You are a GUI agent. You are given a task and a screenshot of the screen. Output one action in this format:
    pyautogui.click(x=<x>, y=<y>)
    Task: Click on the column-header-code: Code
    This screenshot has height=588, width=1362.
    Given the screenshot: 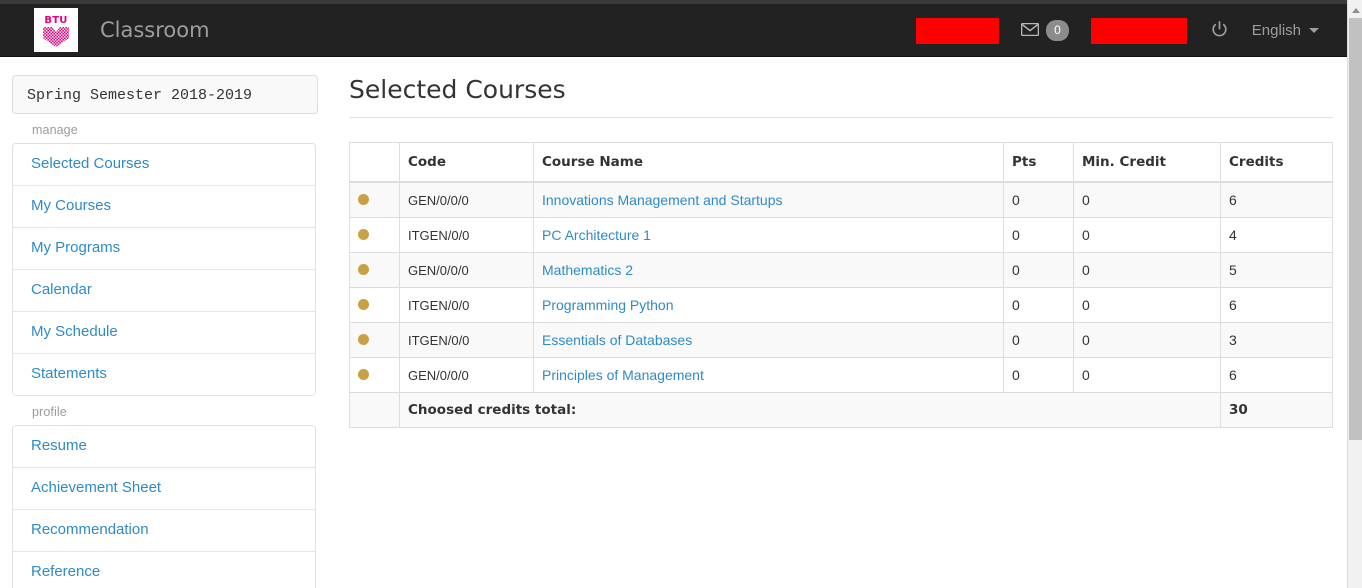 What is the action you would take?
    pyautogui.click(x=466, y=162)
    